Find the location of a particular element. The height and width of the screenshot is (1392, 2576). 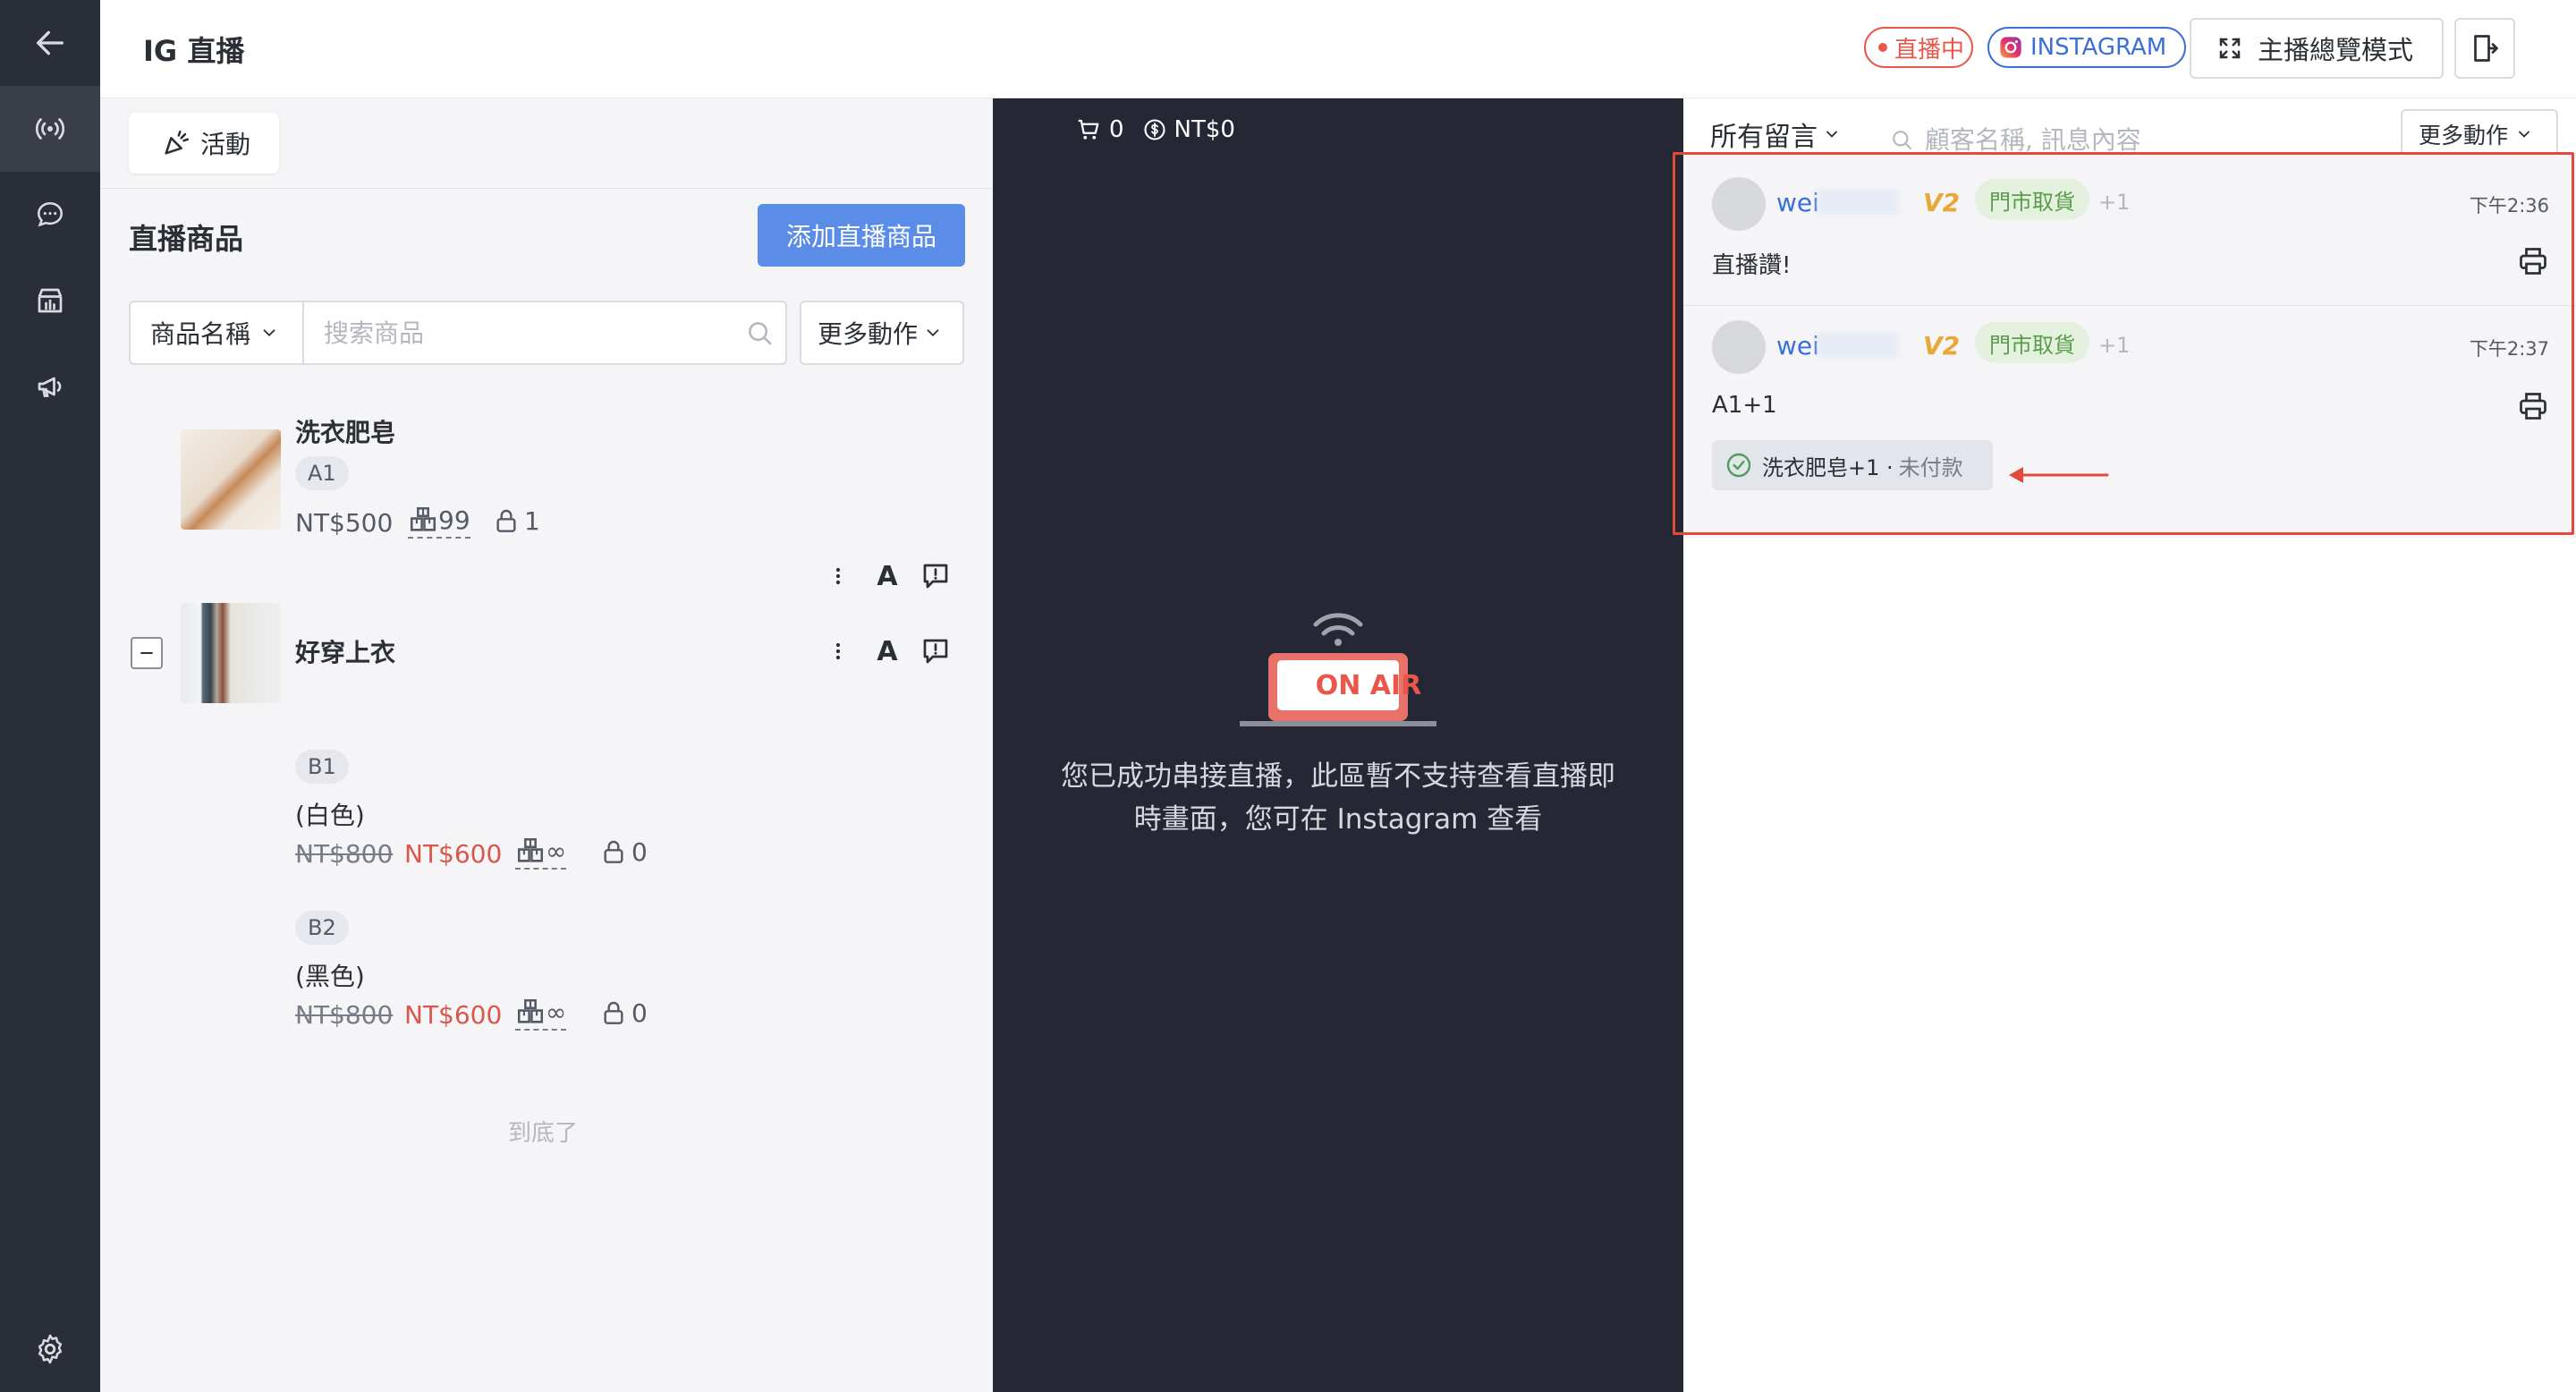

stock-count: 99 is located at coordinates (439, 522).